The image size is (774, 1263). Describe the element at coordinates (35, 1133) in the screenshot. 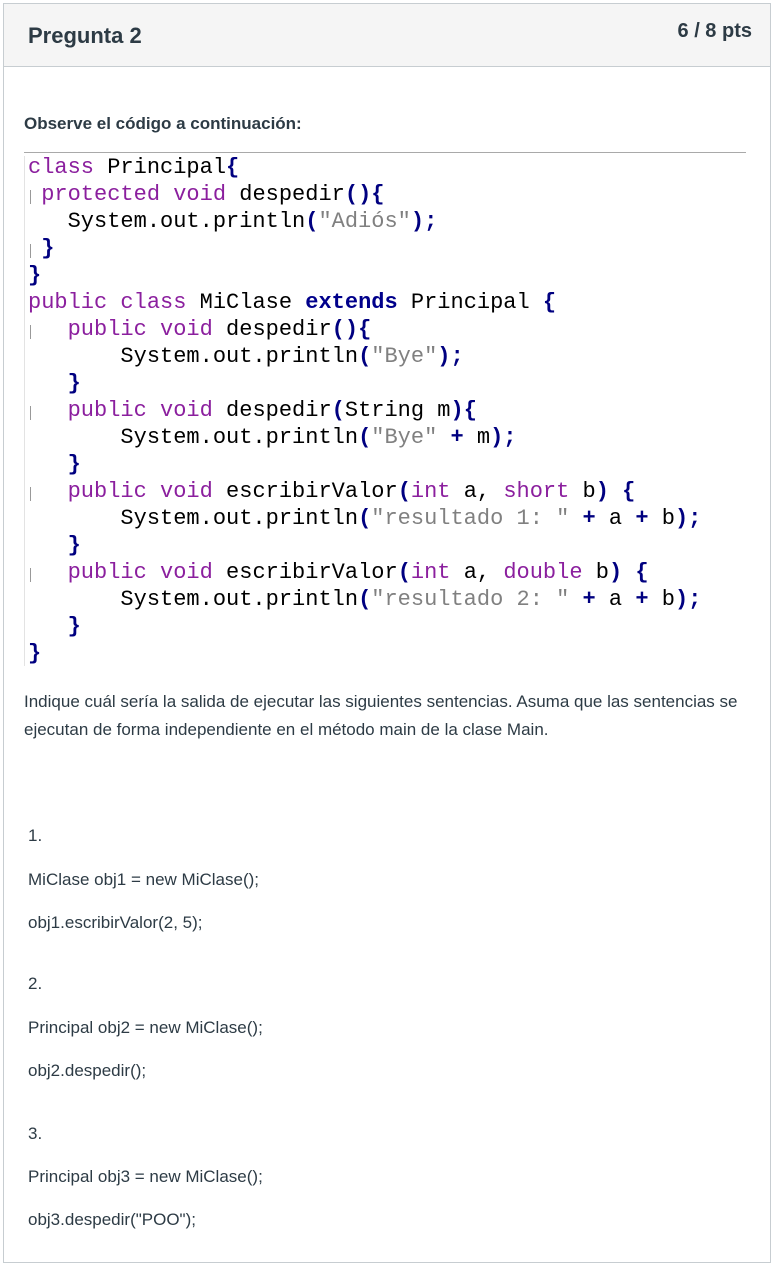

I see `item-number: 3.` at that location.